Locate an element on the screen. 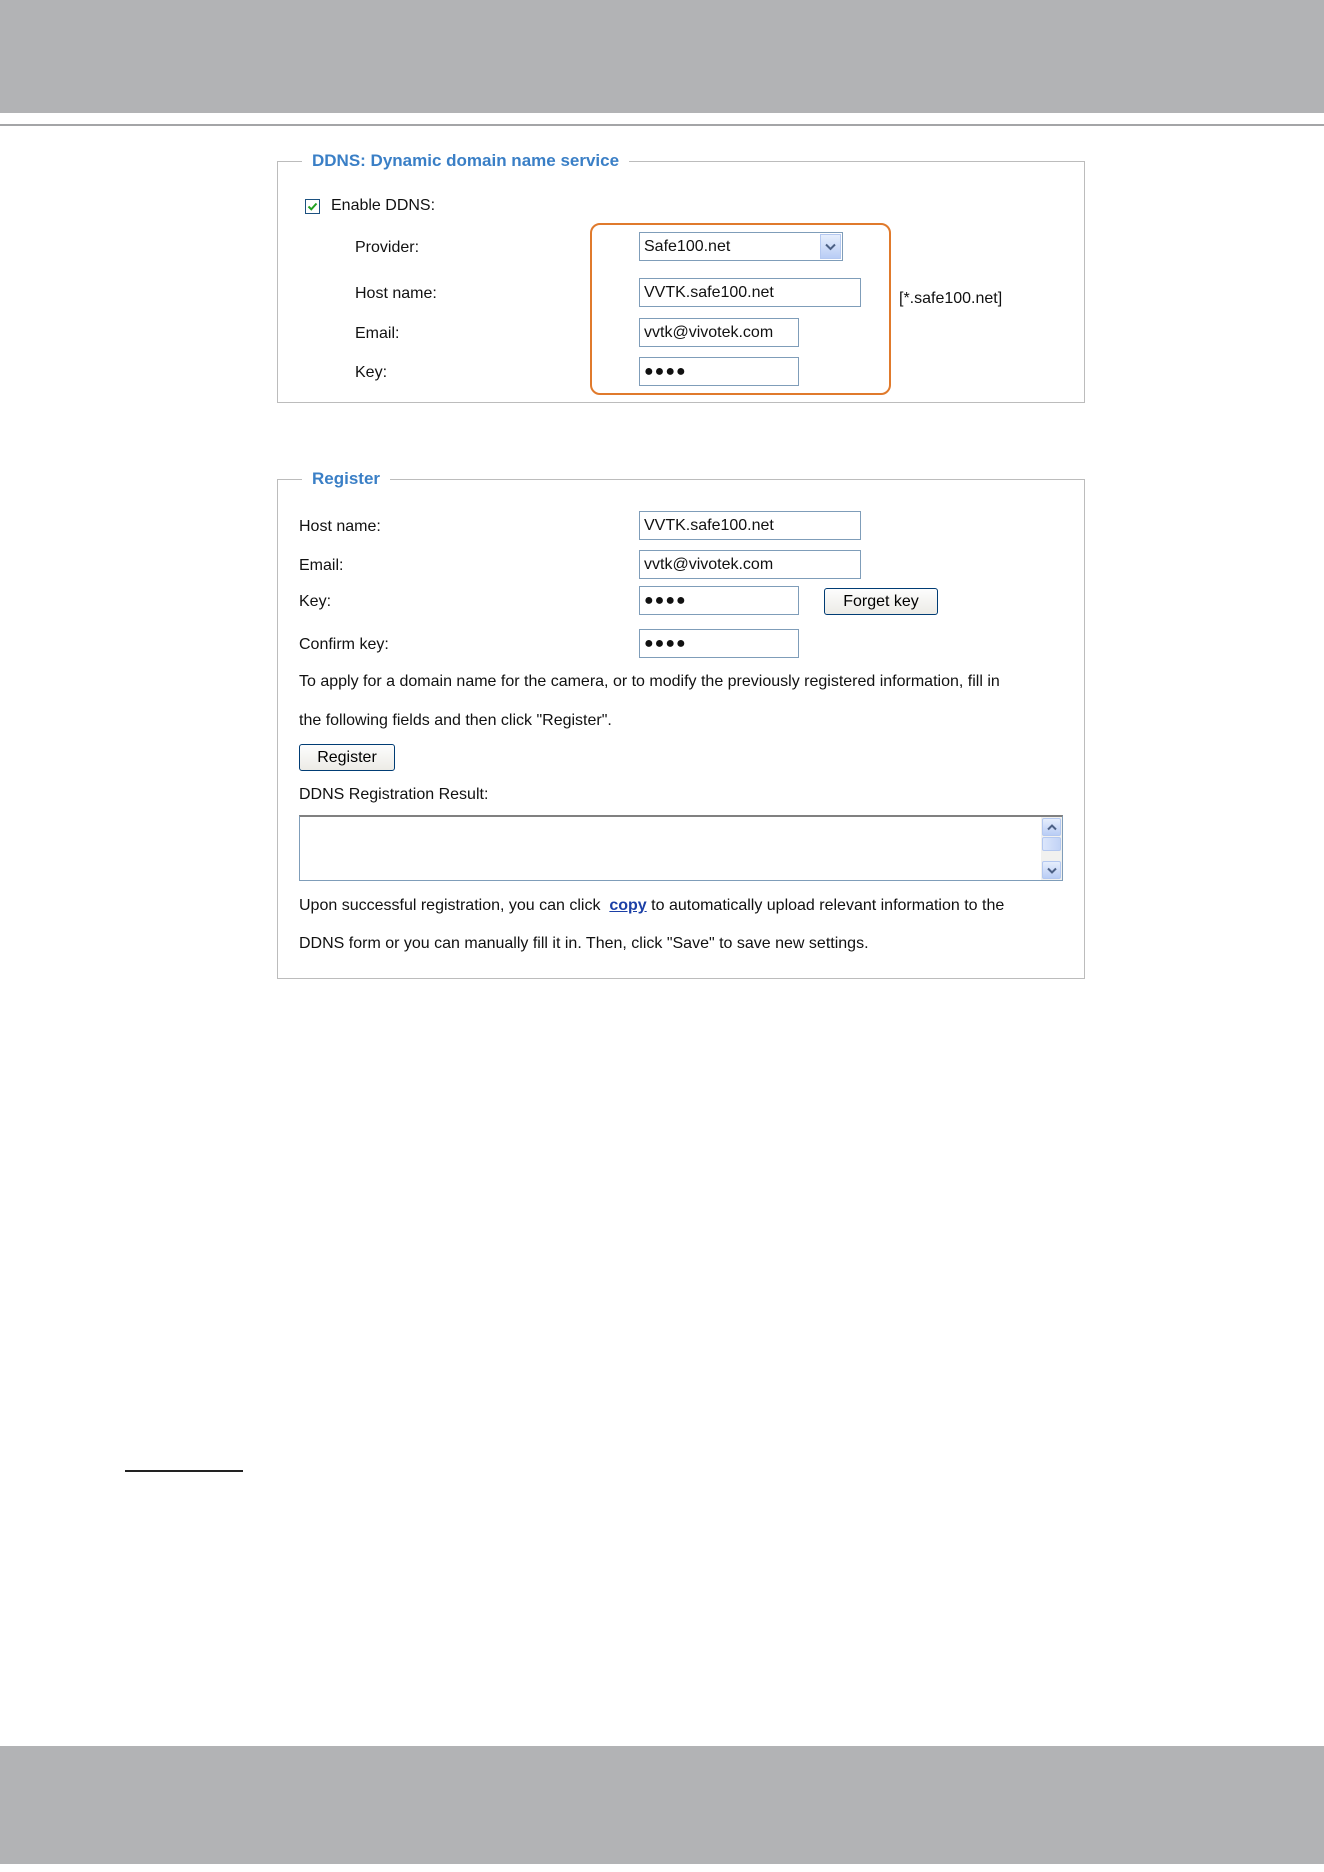  confirm-key-label: Confirm key: is located at coordinates (344, 644).